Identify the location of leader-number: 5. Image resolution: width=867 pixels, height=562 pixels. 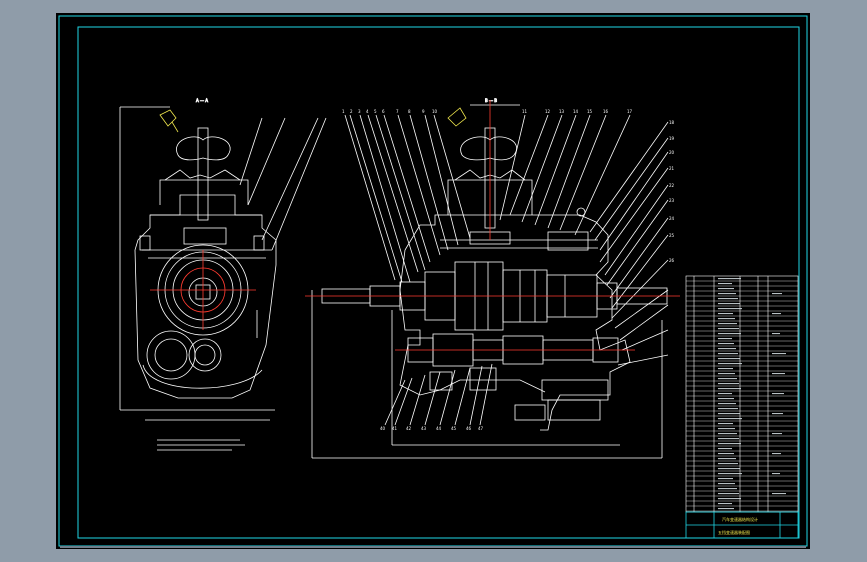
(375, 111).